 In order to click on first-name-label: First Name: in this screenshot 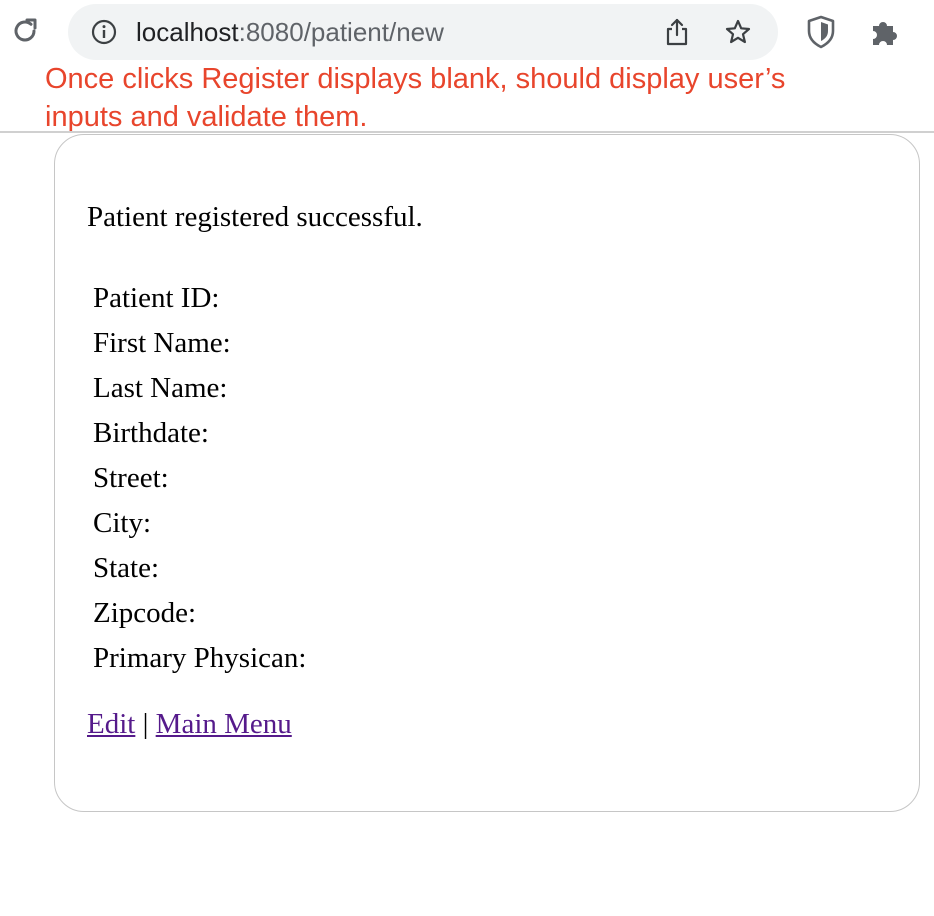, I will do `click(162, 343)`.